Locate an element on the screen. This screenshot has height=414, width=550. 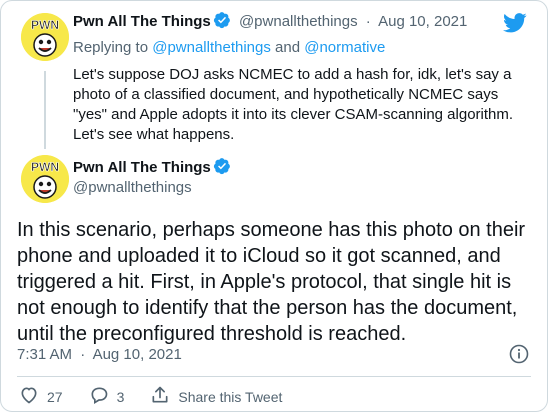
share-button: Share this Tweet is located at coordinates (216, 396).